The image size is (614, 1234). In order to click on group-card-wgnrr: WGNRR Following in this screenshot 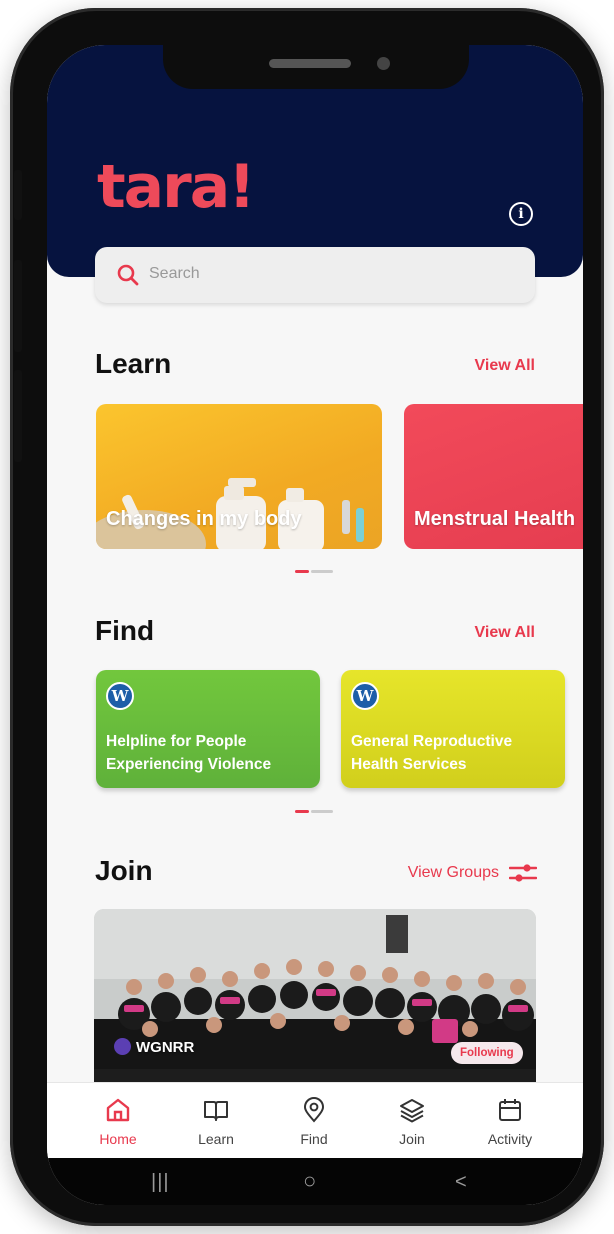, I will do `click(315, 1009)`.